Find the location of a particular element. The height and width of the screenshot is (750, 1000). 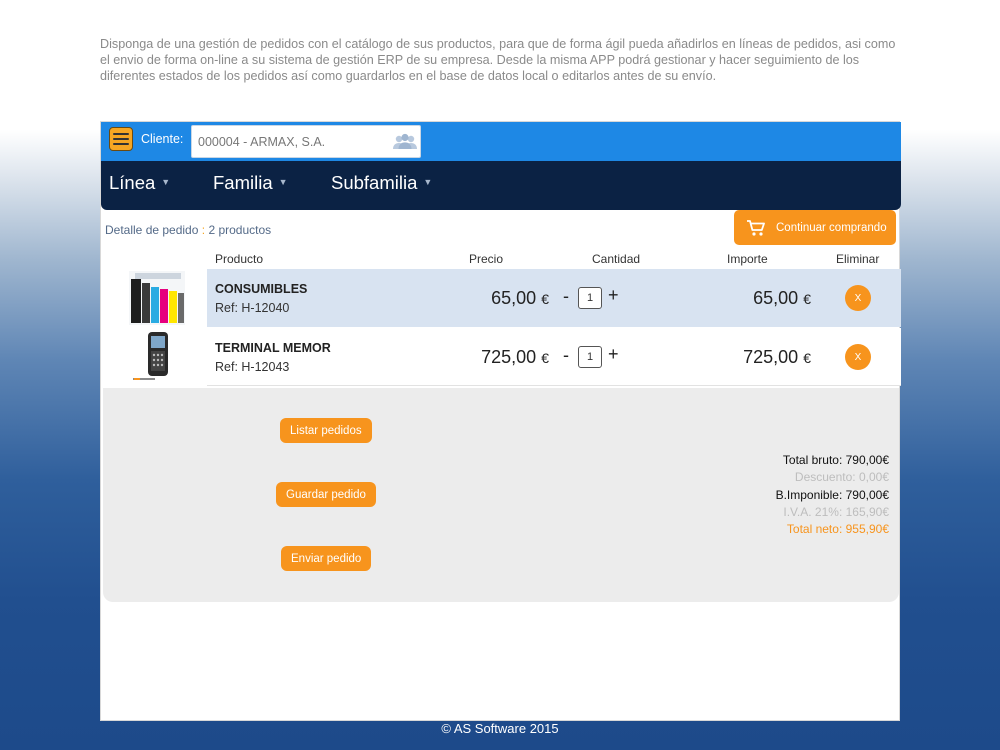

line-amount: 725,00 € is located at coordinates (777, 357).